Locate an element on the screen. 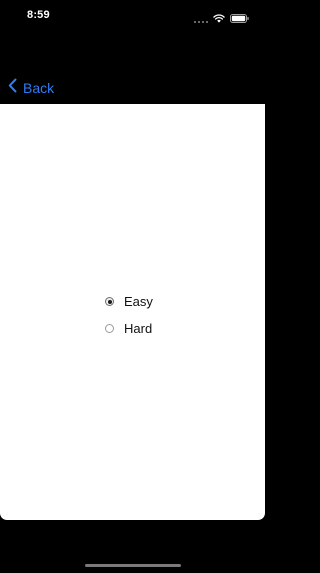 The height and width of the screenshot is (573, 320). wifi-icon is located at coordinates (219, 19).